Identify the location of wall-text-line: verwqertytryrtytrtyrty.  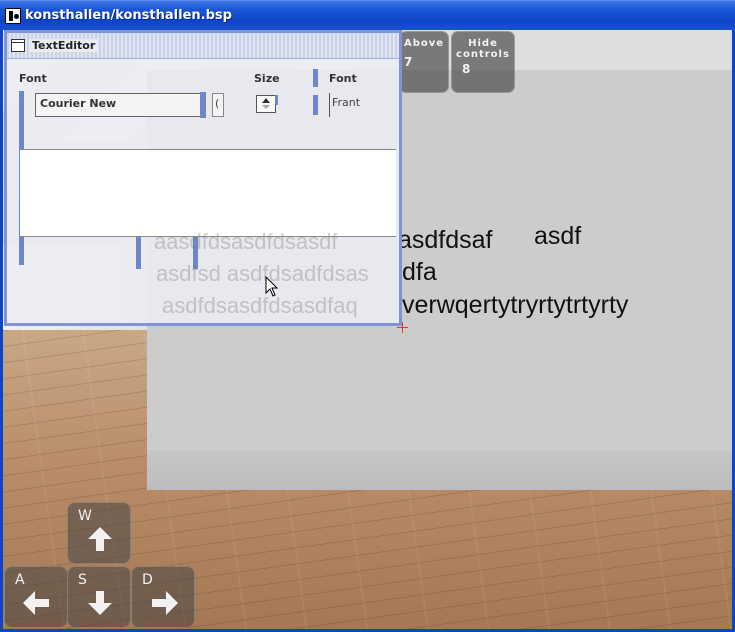
(515, 305).